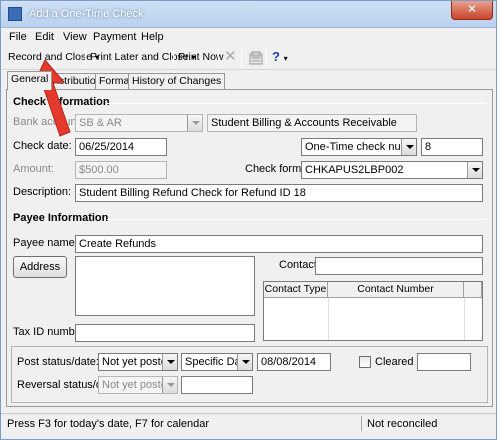  I want to click on menu-payment: Payment, so click(114, 37).